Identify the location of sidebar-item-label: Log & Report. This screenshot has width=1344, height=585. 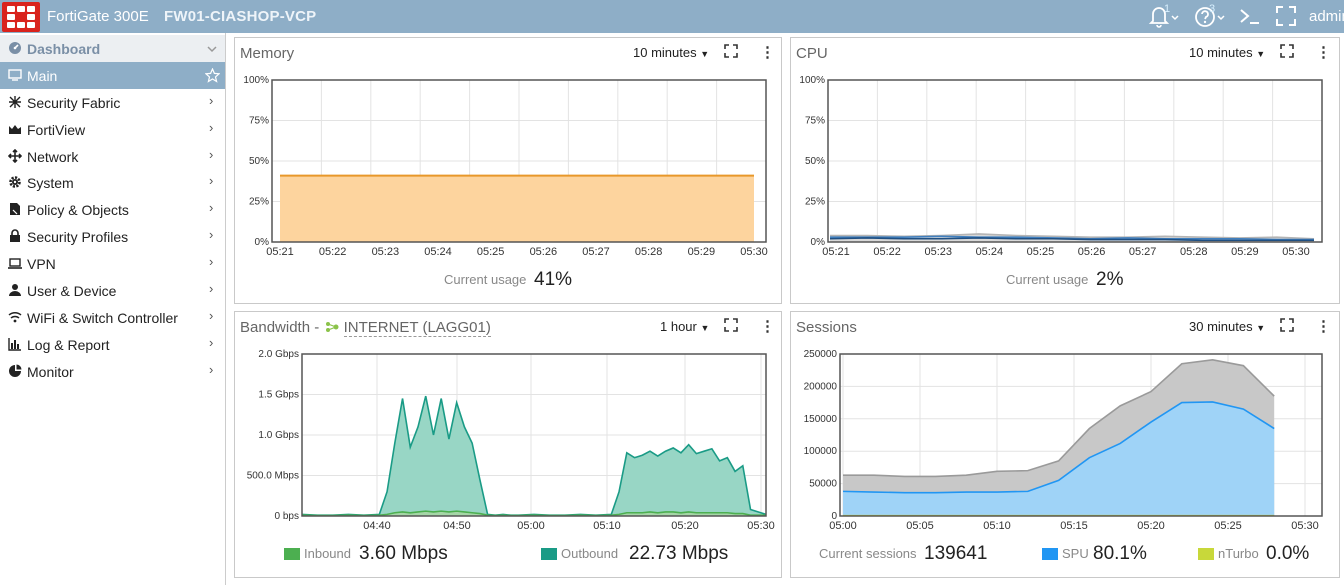
(68, 345).